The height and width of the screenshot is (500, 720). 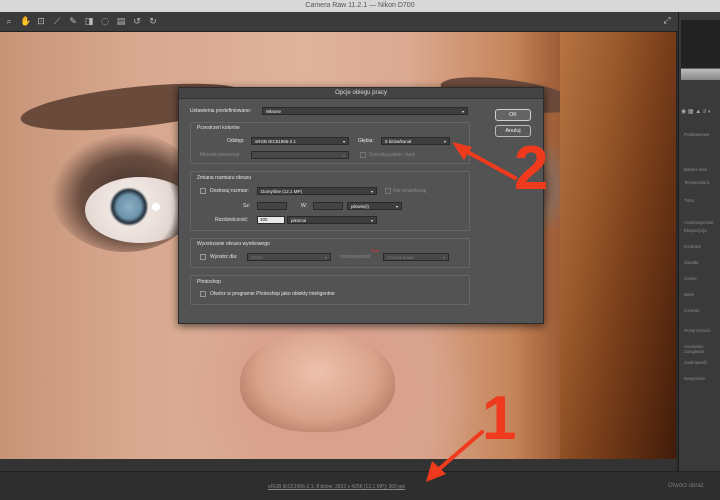 What do you see at coordinates (276, 141) in the screenshot?
I see `space-value: sRGB IEC61966-2.1` at bounding box center [276, 141].